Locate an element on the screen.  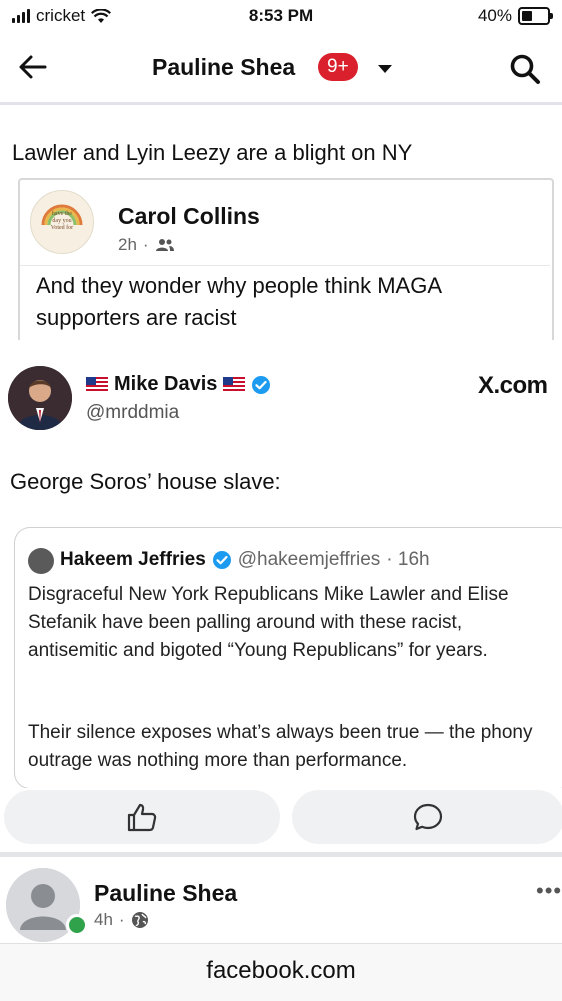
online-status-indicator is located at coordinates (77, 925).